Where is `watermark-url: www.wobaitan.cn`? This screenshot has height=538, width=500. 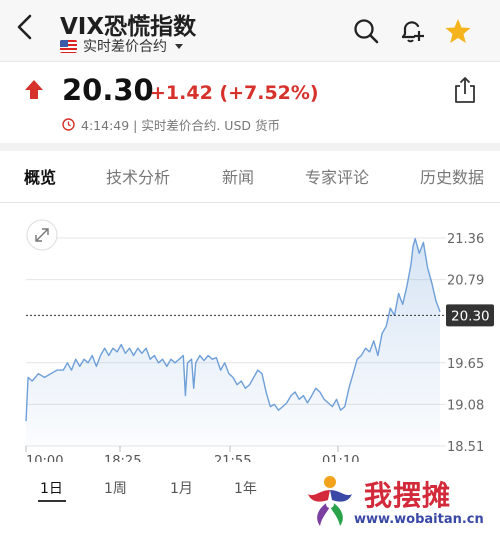 watermark-url: www.wobaitan.cn is located at coordinates (419, 519).